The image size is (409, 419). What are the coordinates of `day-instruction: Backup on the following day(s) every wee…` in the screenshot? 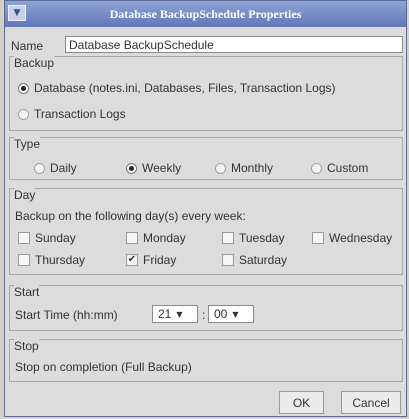 It's located at (130, 216).